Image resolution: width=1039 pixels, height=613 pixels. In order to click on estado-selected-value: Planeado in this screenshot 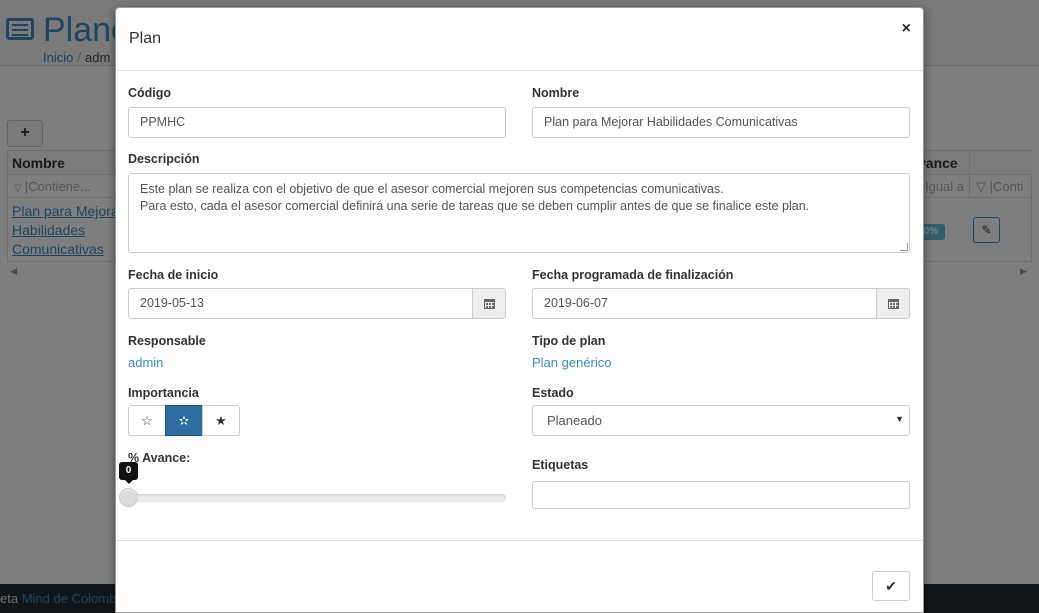, I will do `click(574, 420)`.